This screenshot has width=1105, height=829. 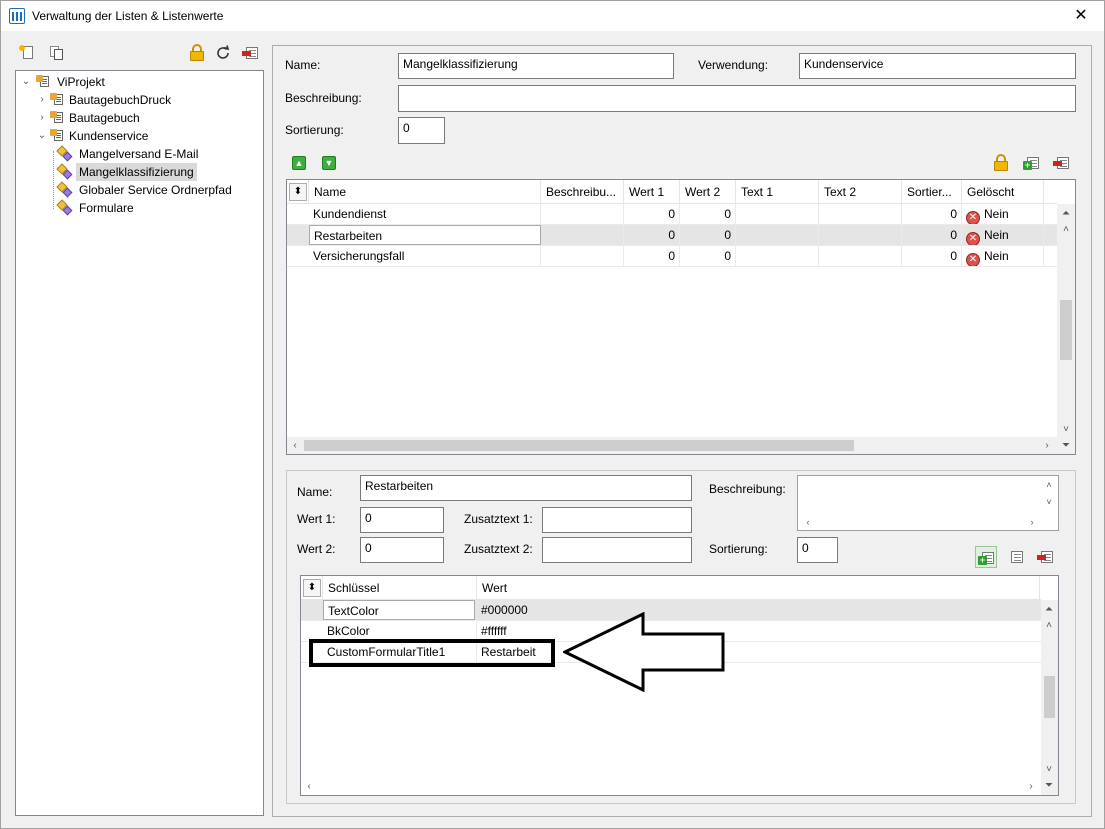 I want to click on cell-key: BkColor, so click(x=400, y=631).